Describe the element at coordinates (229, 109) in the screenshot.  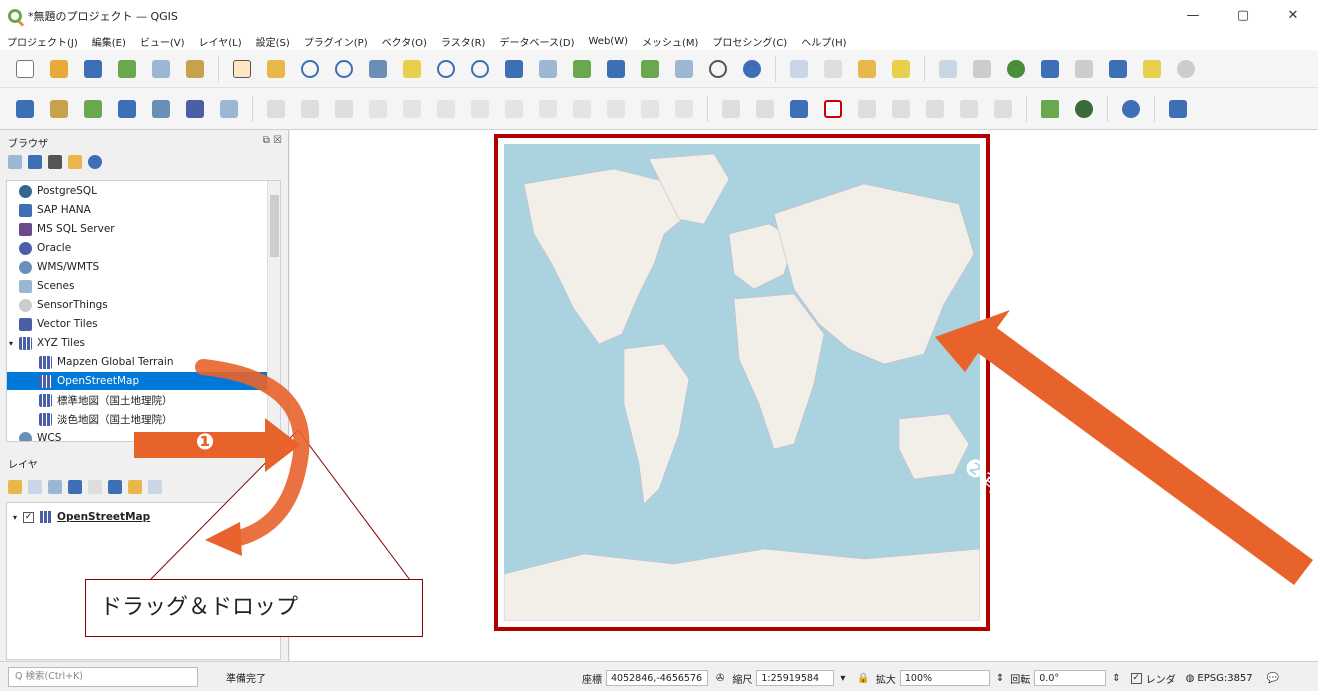
I see `add-virtual-layer-icon` at that location.